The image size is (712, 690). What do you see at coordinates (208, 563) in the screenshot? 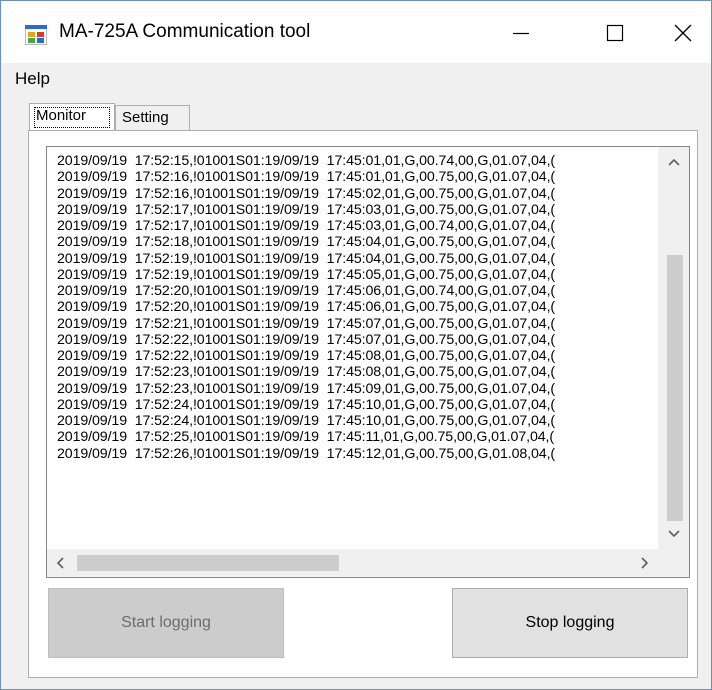
I see `horizontal-scroll-thumb` at bounding box center [208, 563].